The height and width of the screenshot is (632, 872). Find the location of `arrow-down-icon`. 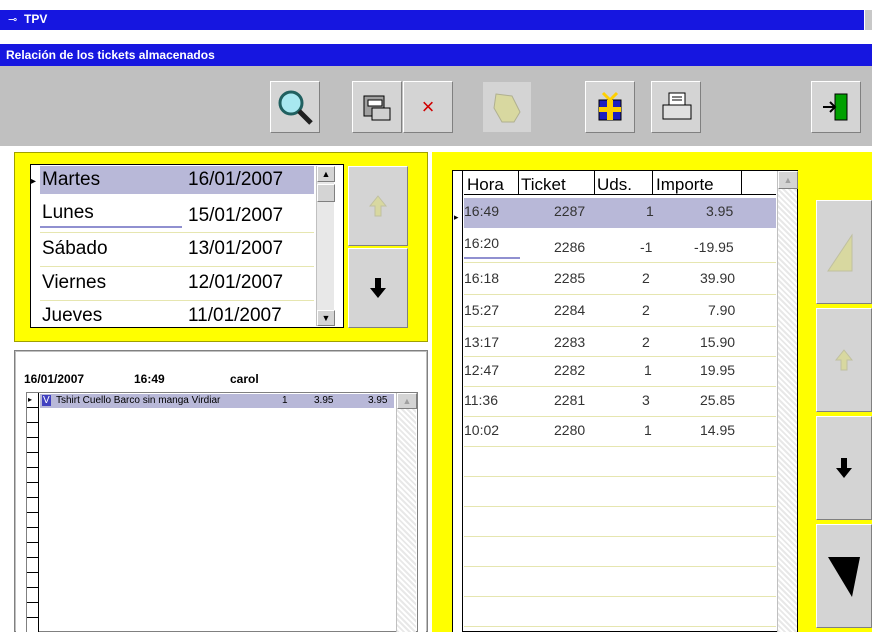

arrow-down-icon is located at coordinates (378, 288).